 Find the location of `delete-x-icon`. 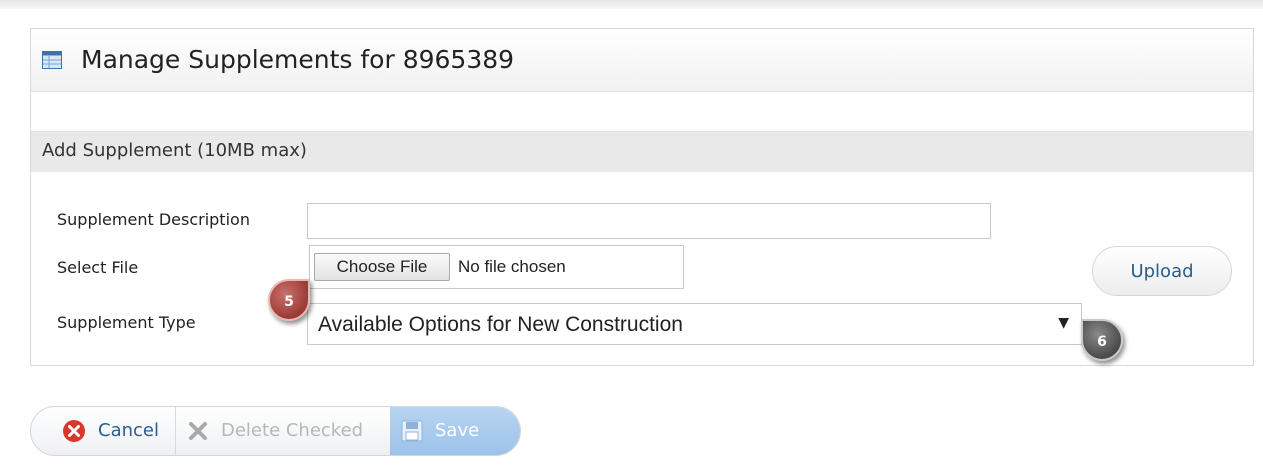

delete-x-icon is located at coordinates (198, 431).